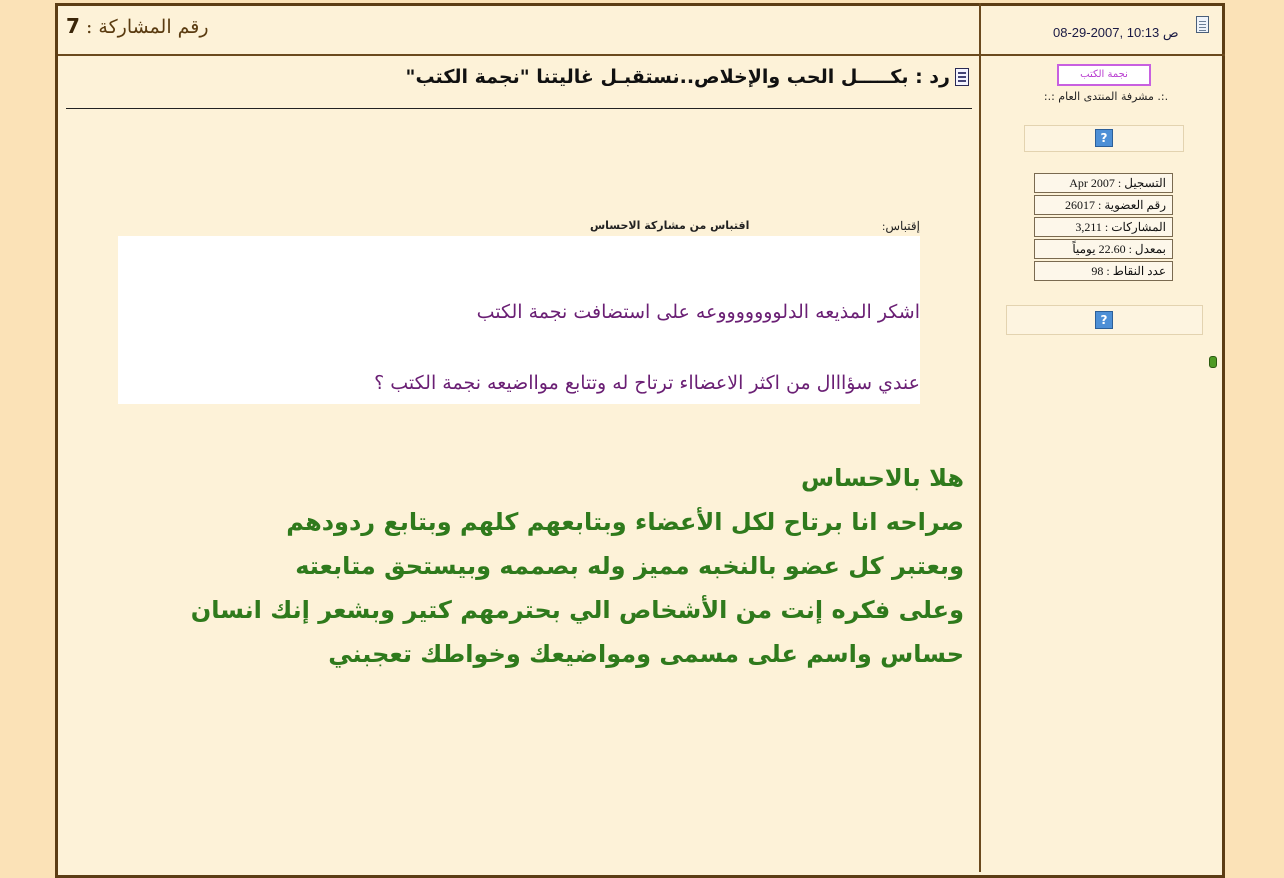 The width and height of the screenshot is (1284, 878). Describe the element at coordinates (882, 478) in the screenshot. I see `reply-line: هلا بالاحساس` at that location.